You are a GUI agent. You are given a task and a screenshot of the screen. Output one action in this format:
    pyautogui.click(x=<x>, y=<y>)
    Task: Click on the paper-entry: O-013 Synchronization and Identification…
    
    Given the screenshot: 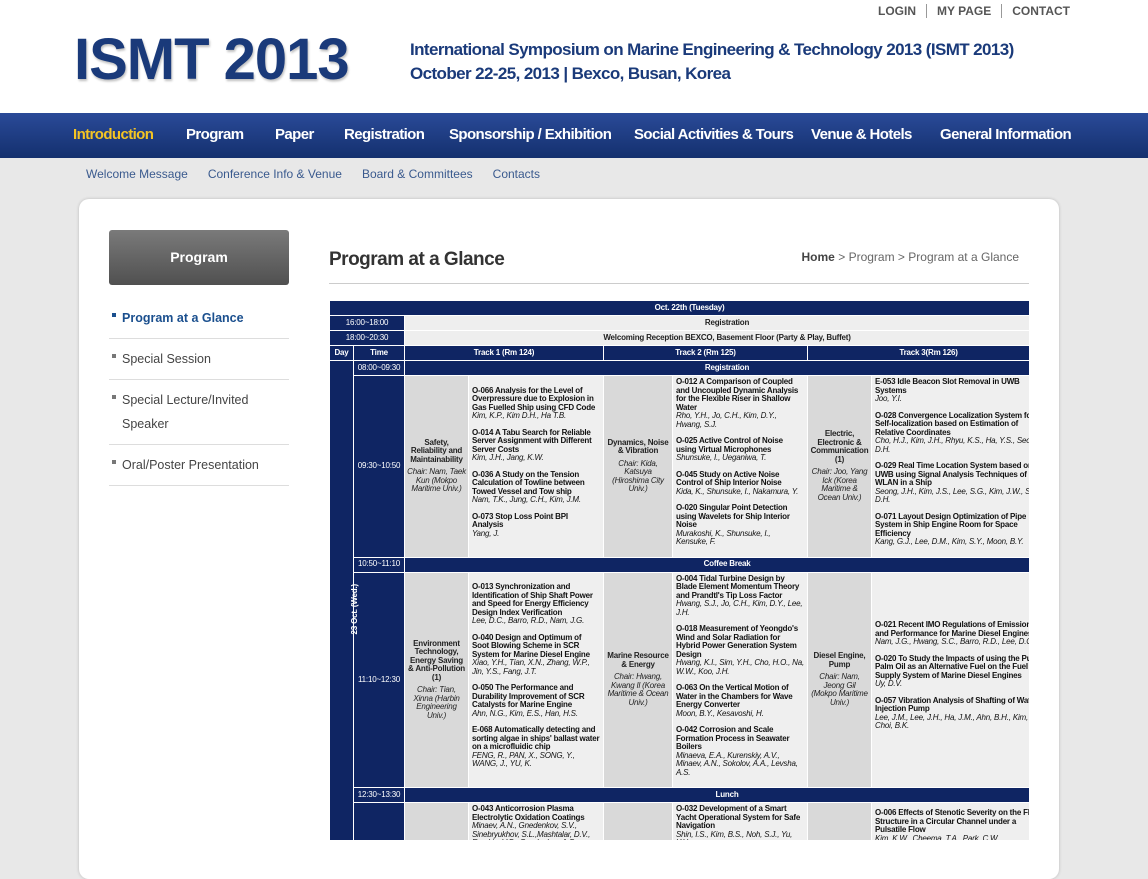 What is the action you would take?
    pyautogui.click(x=536, y=604)
    